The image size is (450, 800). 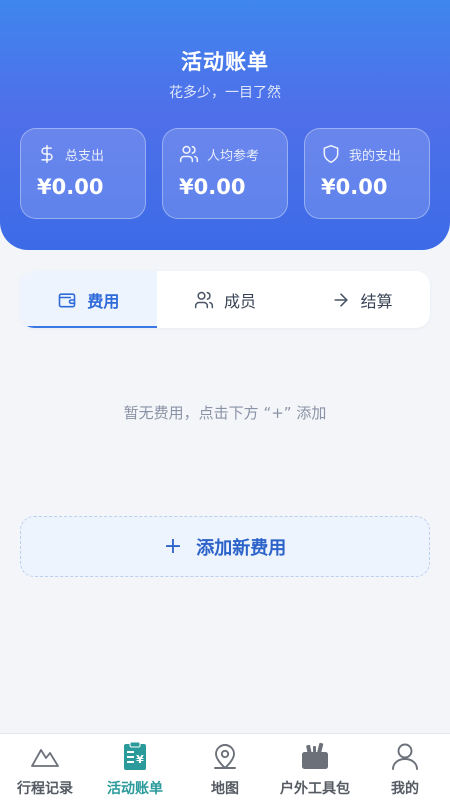 What do you see at coordinates (225, 756) in the screenshot?
I see `map-pin-icon` at bounding box center [225, 756].